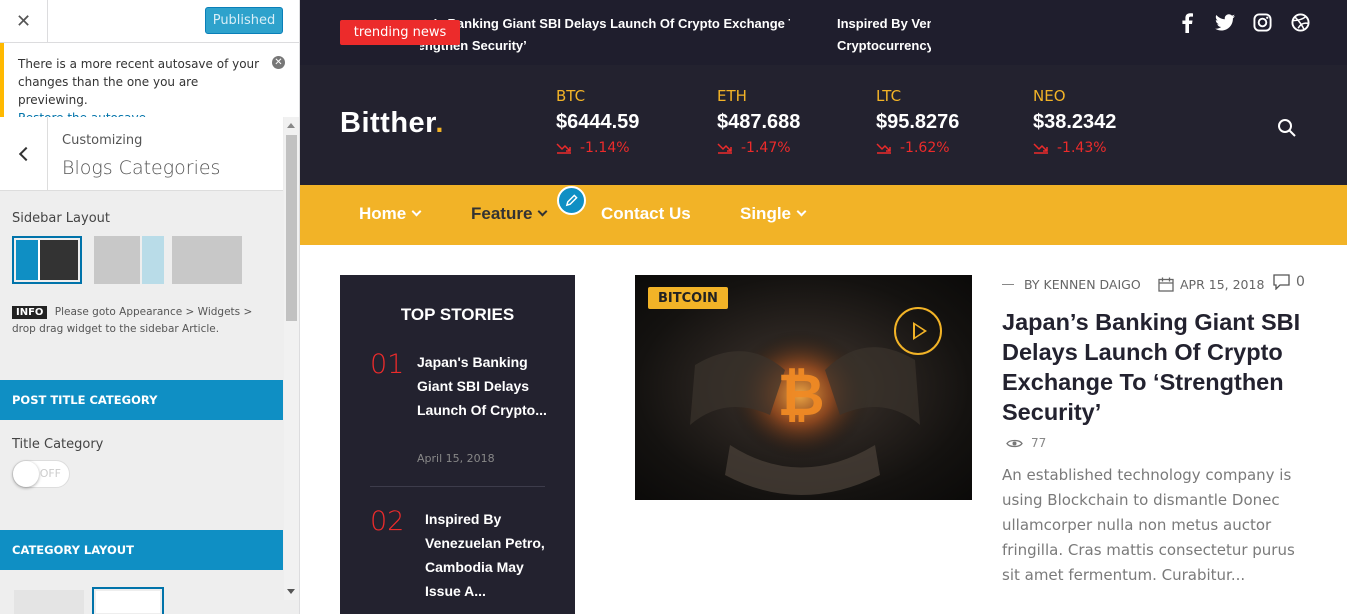  I want to click on scrollbar-thumb, so click(291, 228).